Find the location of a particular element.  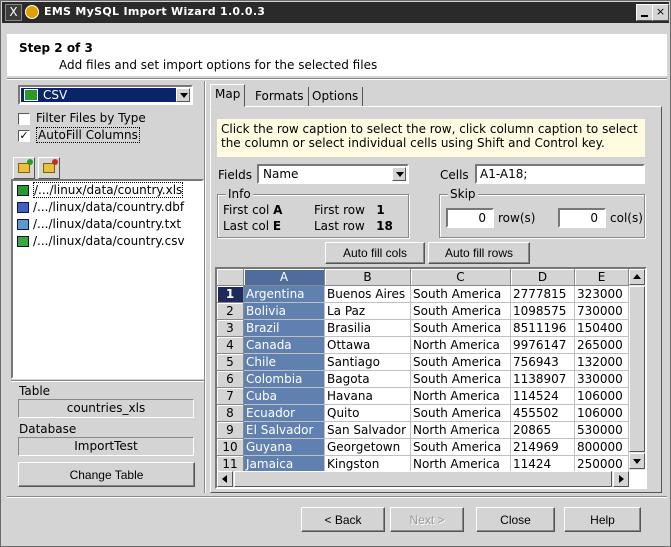

autofill-columns-checkbox: ✓ AutoFill Columns is located at coordinates (79, 135).